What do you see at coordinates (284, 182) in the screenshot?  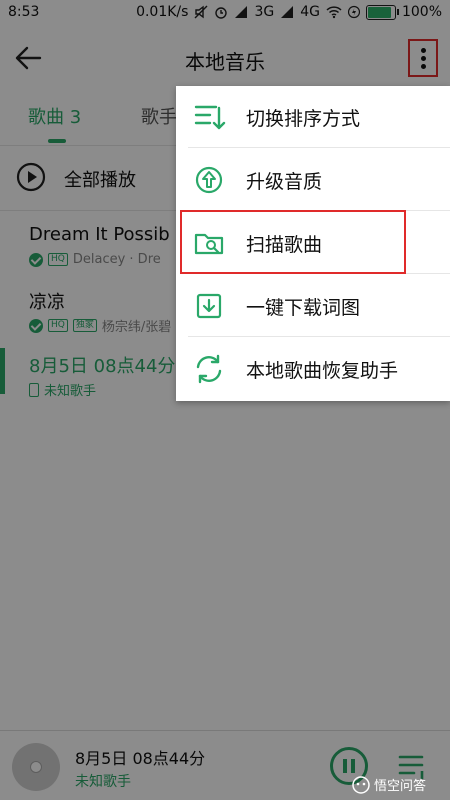 I see `menu-item-label: 升级音质` at bounding box center [284, 182].